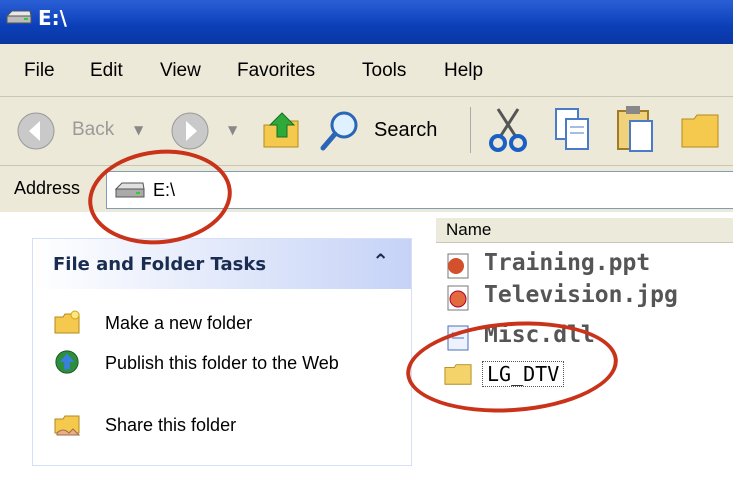  Describe the element at coordinates (581, 295) in the screenshot. I see `file-name: Television.jpg` at that location.